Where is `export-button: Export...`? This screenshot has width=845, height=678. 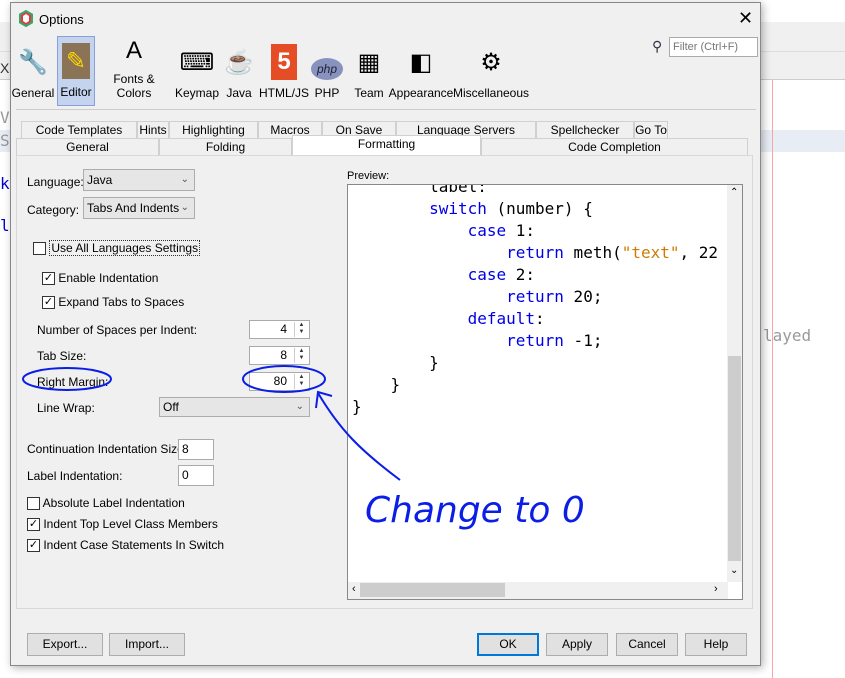 export-button: Export... is located at coordinates (65, 644).